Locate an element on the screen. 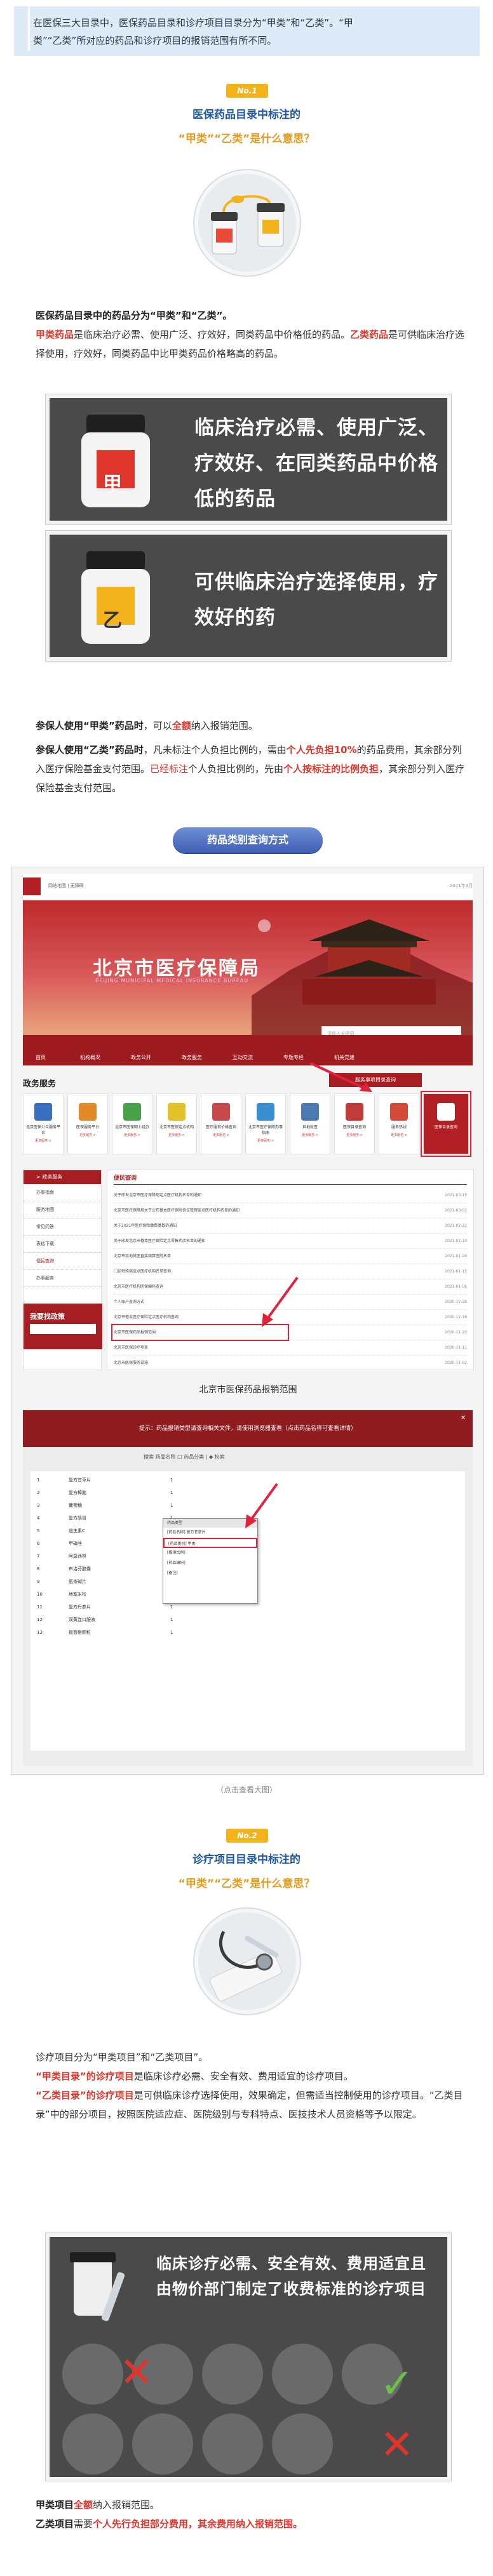 Image resolution: width=493 pixels, height=2576 pixels. policy-finder: 我要找政策 is located at coordinates (63, 1327).